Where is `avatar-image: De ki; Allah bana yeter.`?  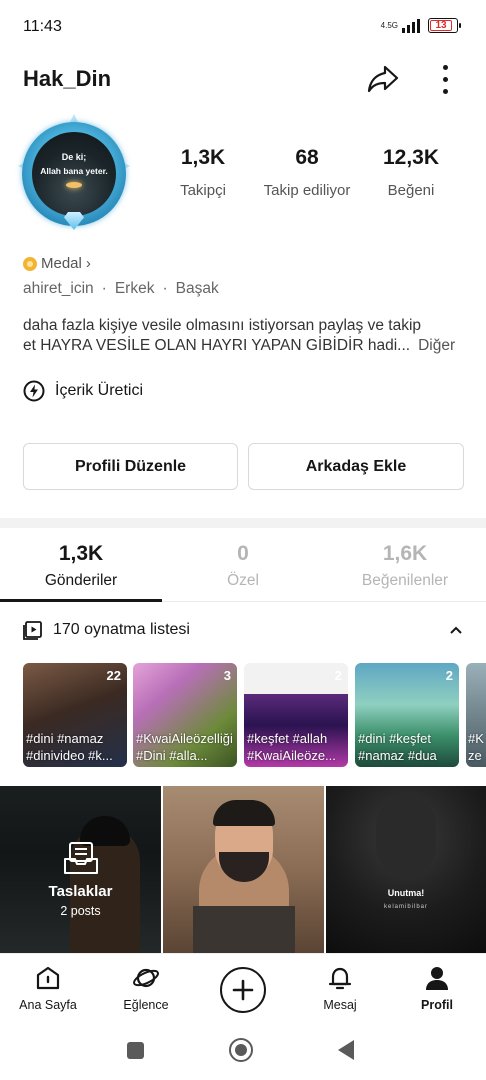 avatar-image: De ki; Allah bana yeter. is located at coordinates (74, 174).